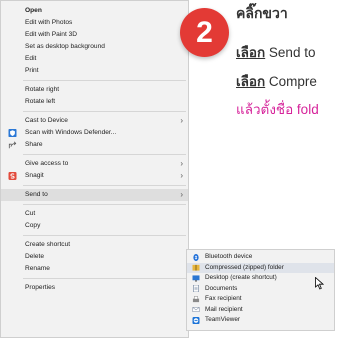 This screenshot has width=344, height=338. I want to click on menu-item-label: Rotate left, so click(40, 101).